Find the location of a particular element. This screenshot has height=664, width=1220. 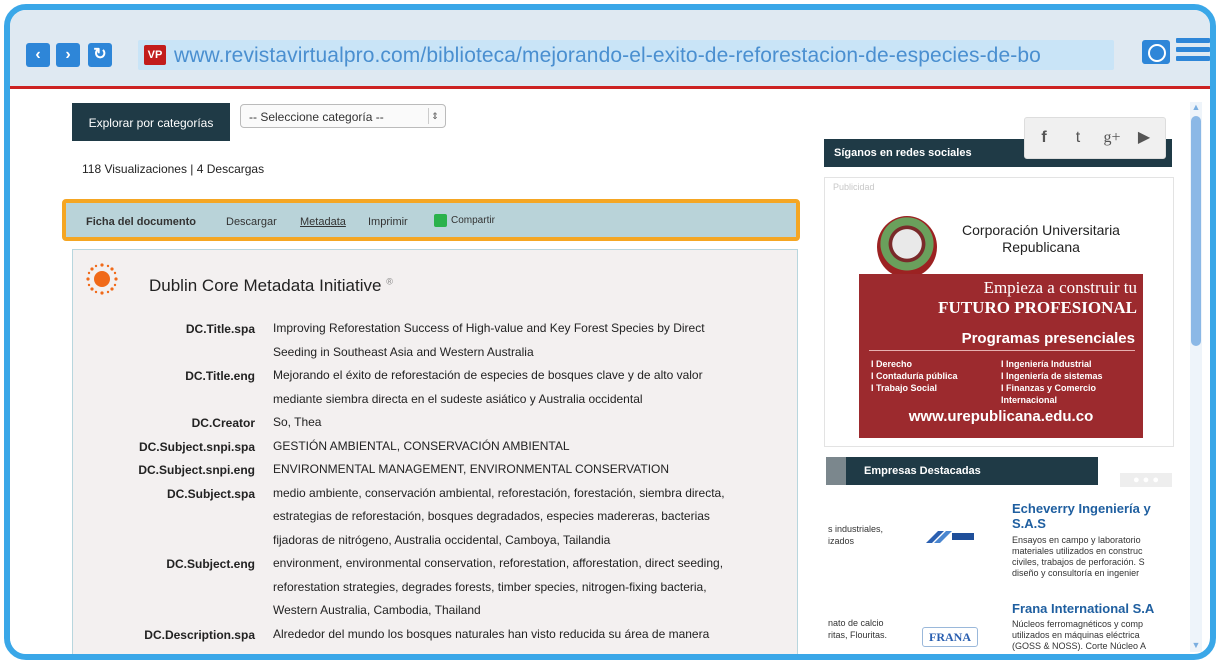

university-crest-icon is located at coordinates (907, 247).